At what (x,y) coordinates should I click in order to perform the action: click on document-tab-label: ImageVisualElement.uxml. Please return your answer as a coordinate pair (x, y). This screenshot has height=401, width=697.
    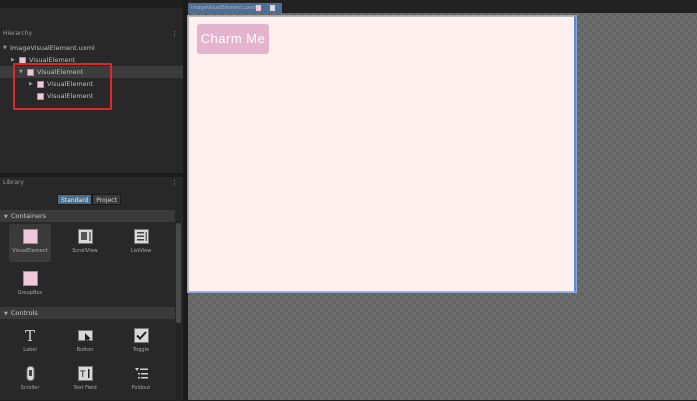
    Looking at the image, I should click on (224, 8).